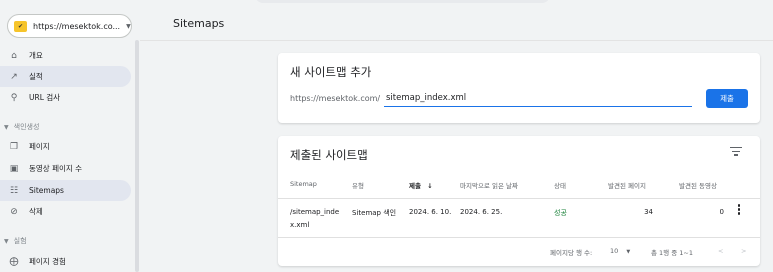 This screenshot has height=272, width=773. What do you see at coordinates (627, 185) in the screenshot?
I see `column-header-pages: 발견된 페이지` at bounding box center [627, 185].